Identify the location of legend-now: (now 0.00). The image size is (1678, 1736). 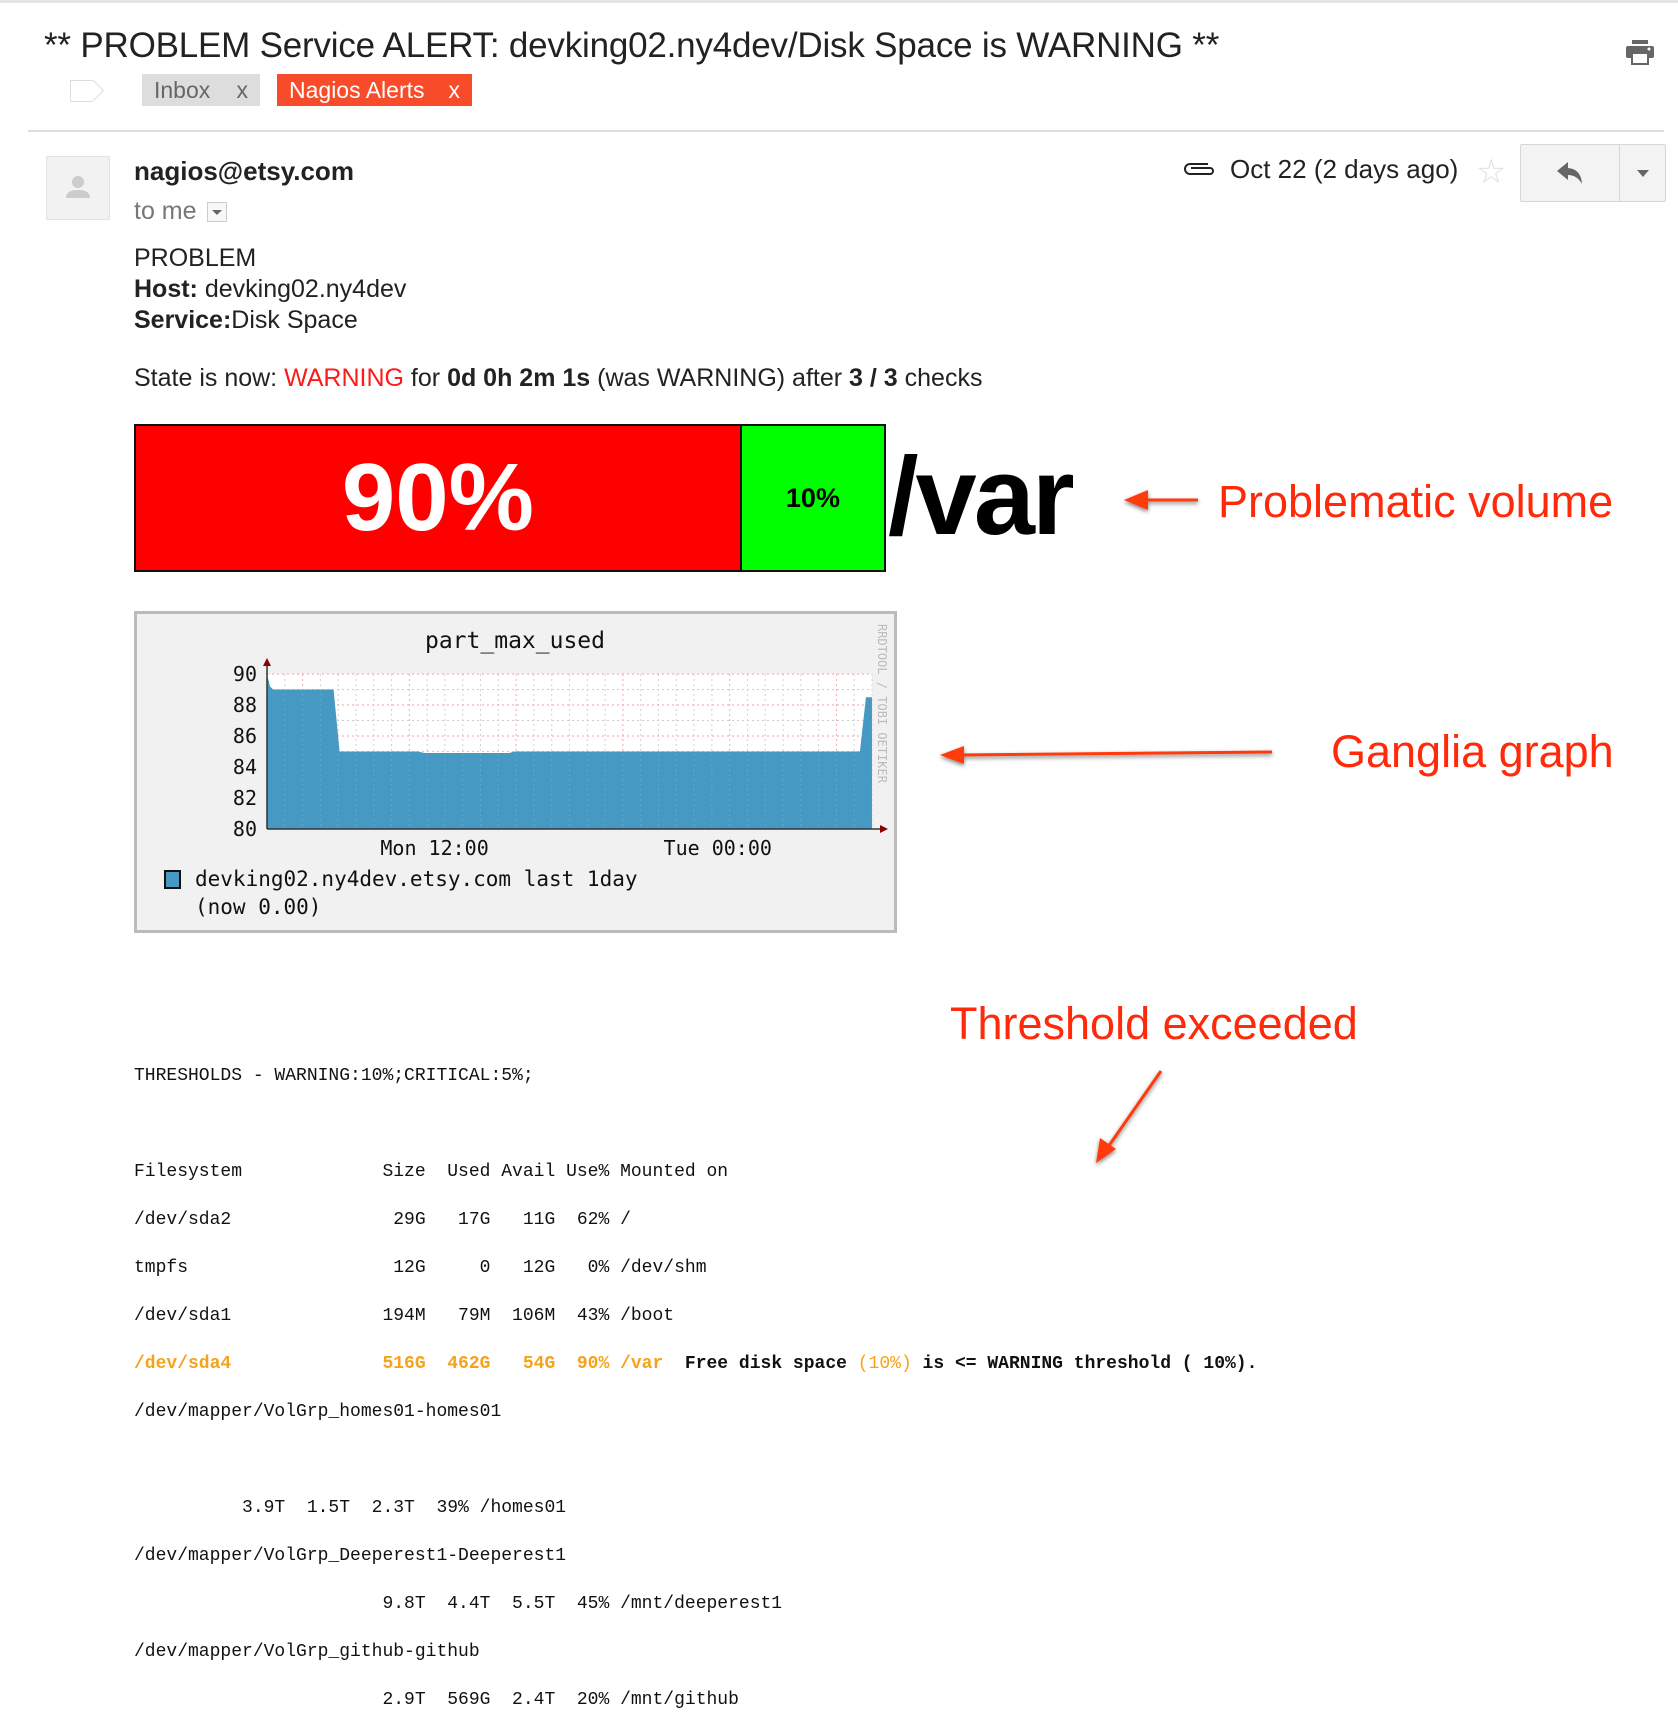
(258, 907).